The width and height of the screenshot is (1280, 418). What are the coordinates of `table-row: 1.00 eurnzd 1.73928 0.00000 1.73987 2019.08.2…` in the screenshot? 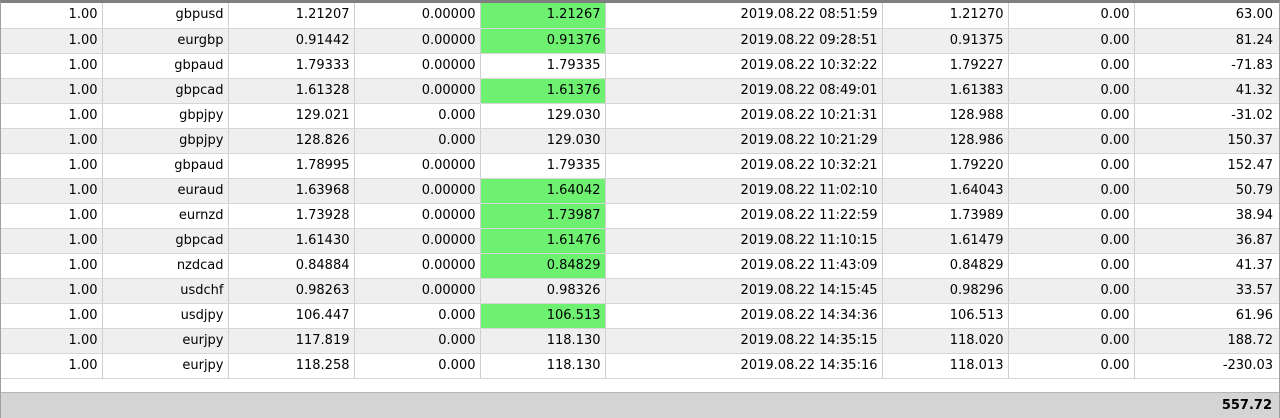 It's located at (640, 216).